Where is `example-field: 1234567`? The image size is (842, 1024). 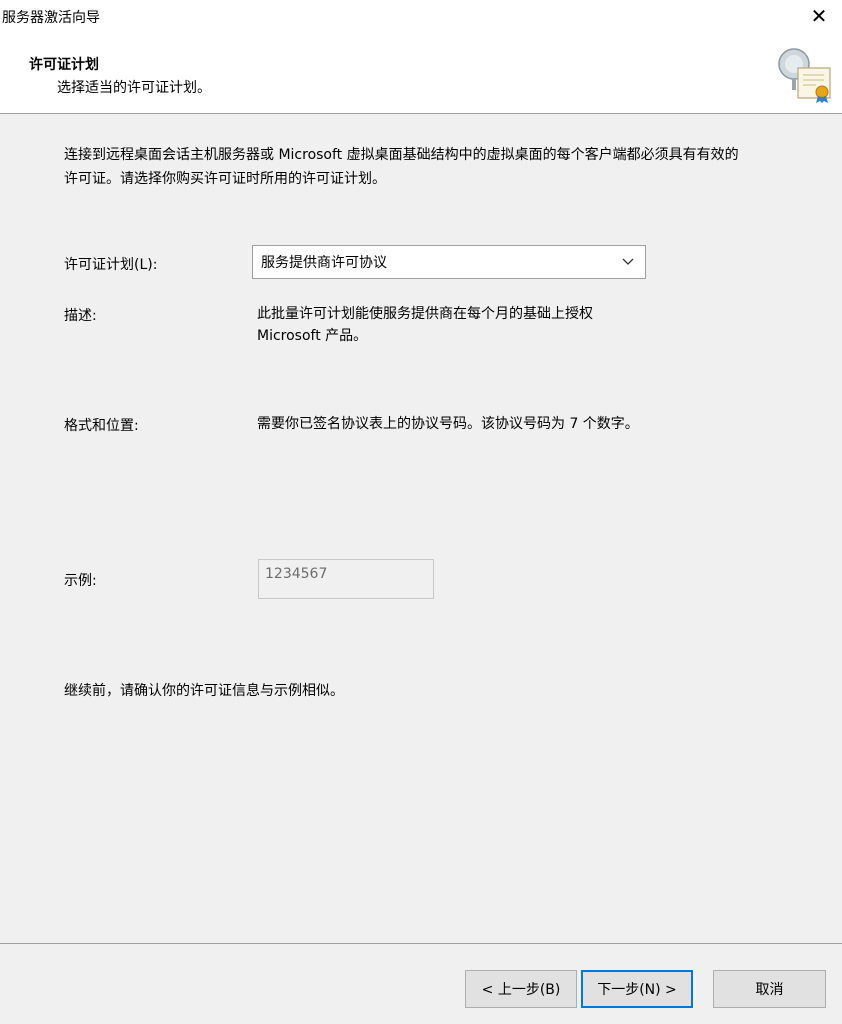
example-field: 1234567 is located at coordinates (346, 579).